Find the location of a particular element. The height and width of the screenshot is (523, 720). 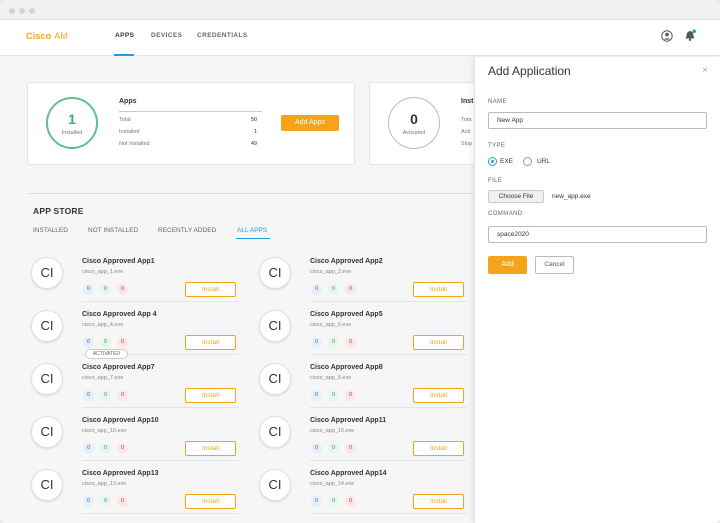

name-label: NAME is located at coordinates (497, 102).